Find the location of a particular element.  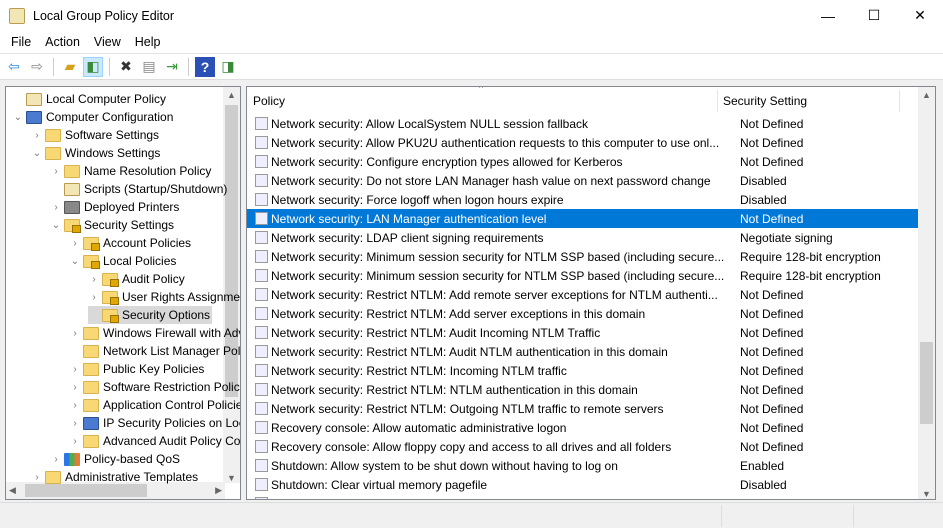

tree-item: › Account Policies is located at coordinates (131, 243).